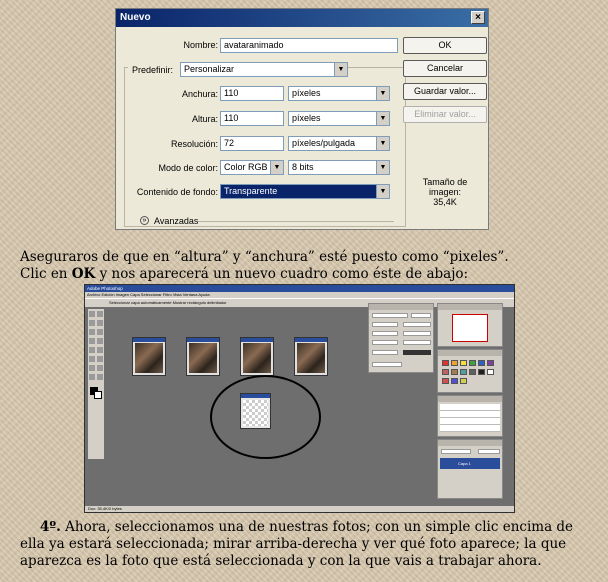 The height and width of the screenshot is (582, 608). Describe the element at coordinates (96, 384) in the screenshot. I see `photoshop-toolbox` at that location.